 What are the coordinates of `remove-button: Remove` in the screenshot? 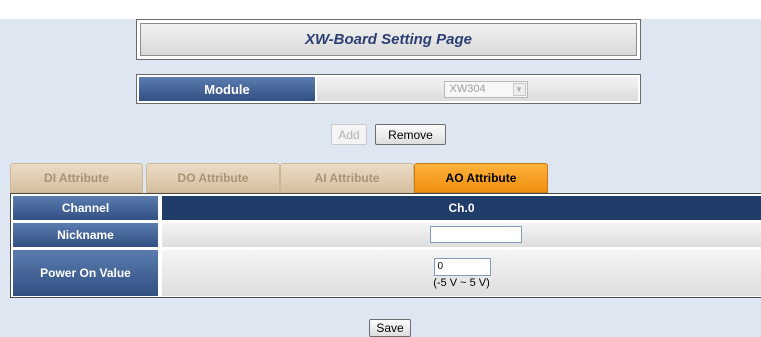 It's located at (410, 134).